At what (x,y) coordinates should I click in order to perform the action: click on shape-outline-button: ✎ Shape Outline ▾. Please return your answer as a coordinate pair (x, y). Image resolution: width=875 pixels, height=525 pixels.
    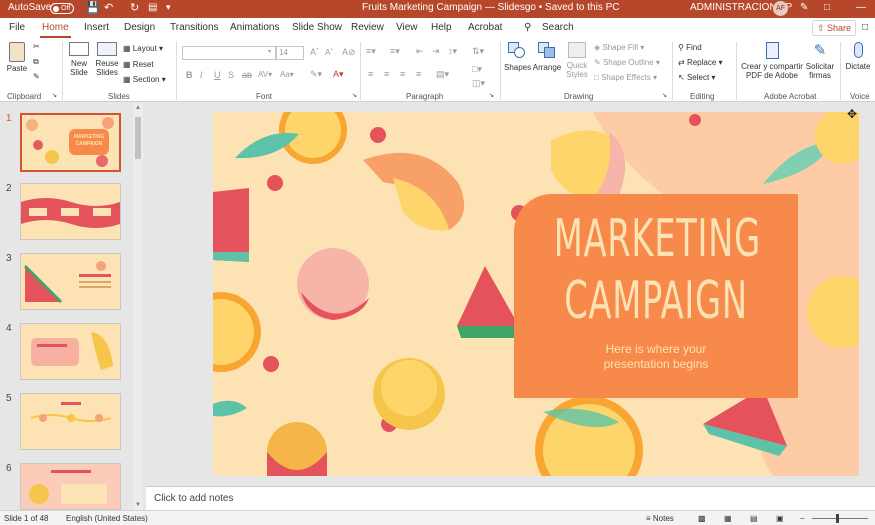
    Looking at the image, I should click on (627, 62).